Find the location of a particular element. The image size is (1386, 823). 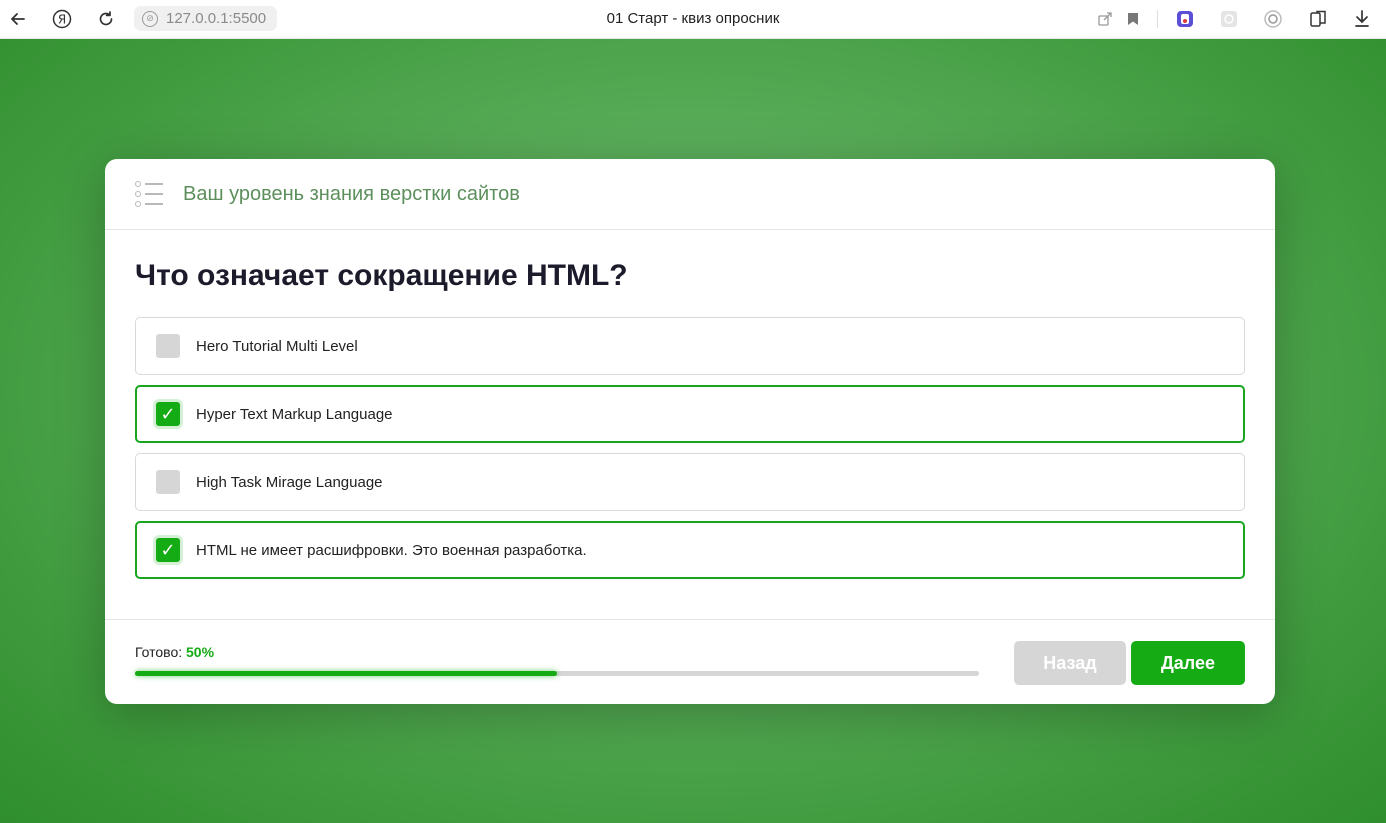

collections-icon is located at coordinates (1318, 19).